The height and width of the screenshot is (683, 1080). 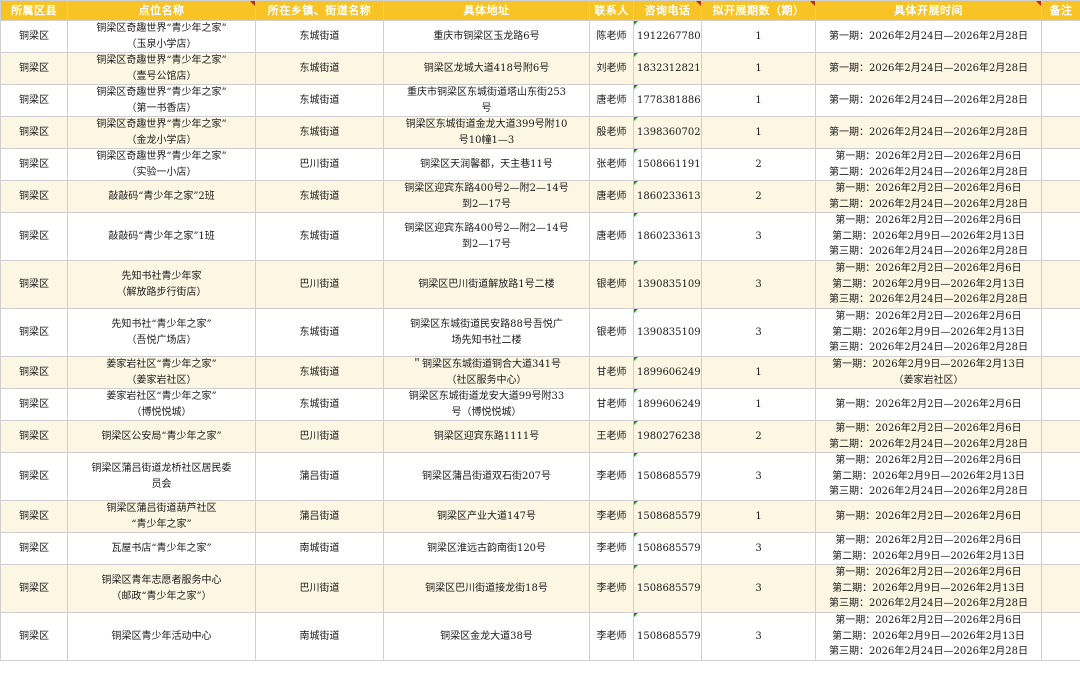 I want to click on cell-point-name: 铜梁区公安局“青少年之家”, so click(x=161, y=436).